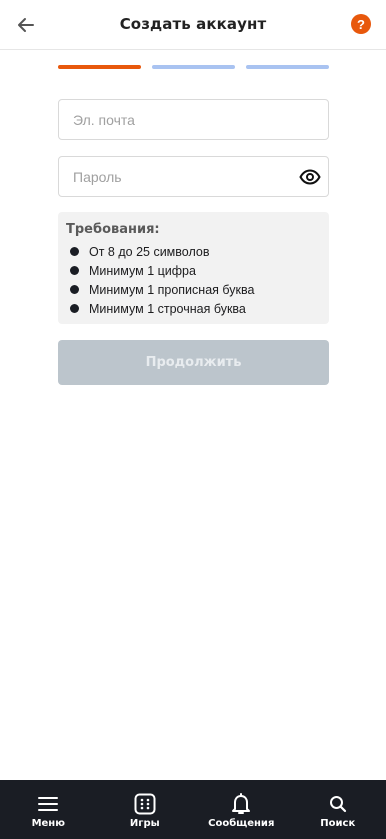  I want to click on email-field-container, so click(193, 119).